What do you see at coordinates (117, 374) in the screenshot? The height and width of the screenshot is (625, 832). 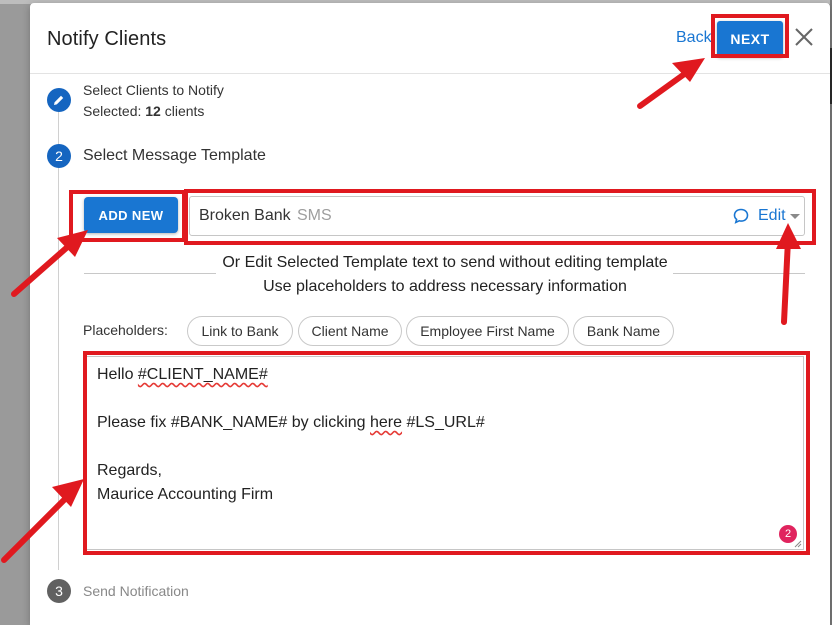 I see `message-text: Hello` at bounding box center [117, 374].